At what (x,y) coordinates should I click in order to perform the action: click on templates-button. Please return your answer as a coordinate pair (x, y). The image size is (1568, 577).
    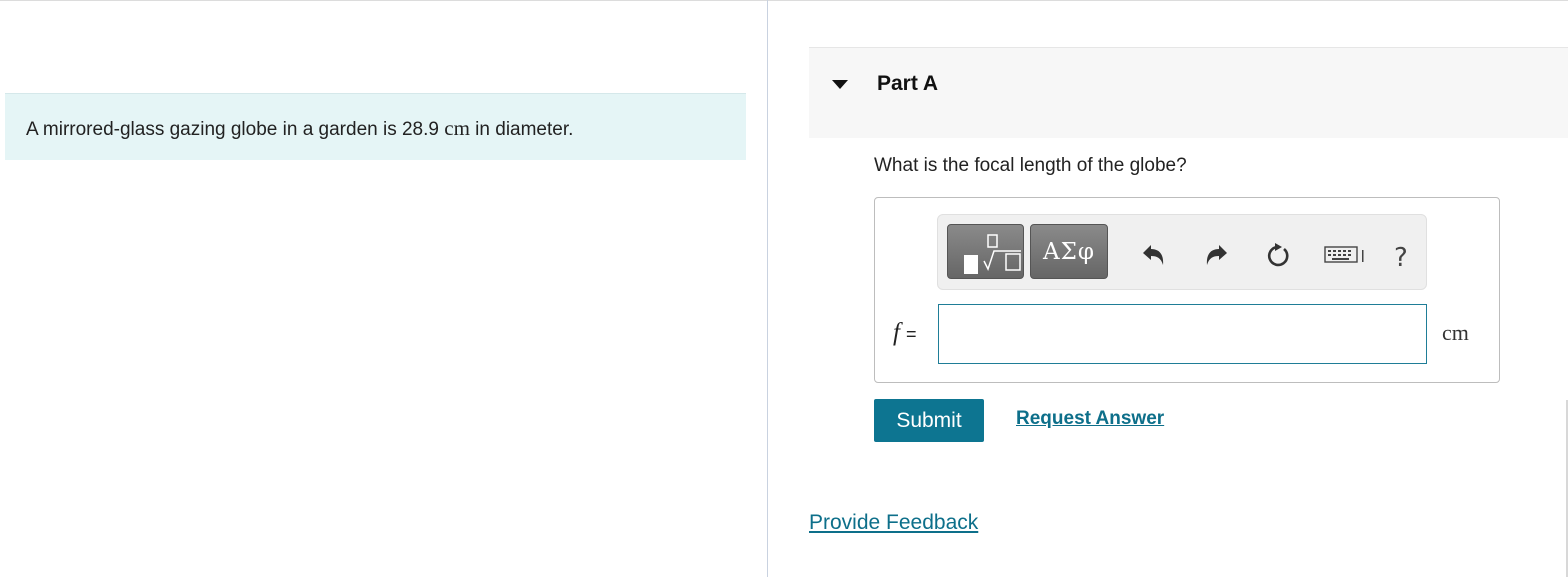
    Looking at the image, I should click on (985, 251).